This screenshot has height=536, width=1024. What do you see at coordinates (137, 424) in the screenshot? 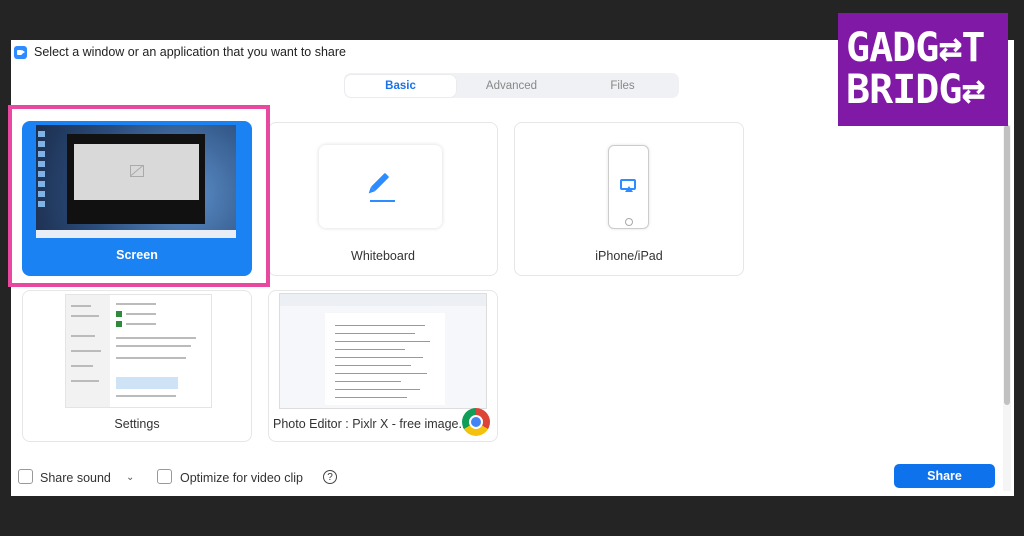
I see `settings-label: Settings` at bounding box center [137, 424].